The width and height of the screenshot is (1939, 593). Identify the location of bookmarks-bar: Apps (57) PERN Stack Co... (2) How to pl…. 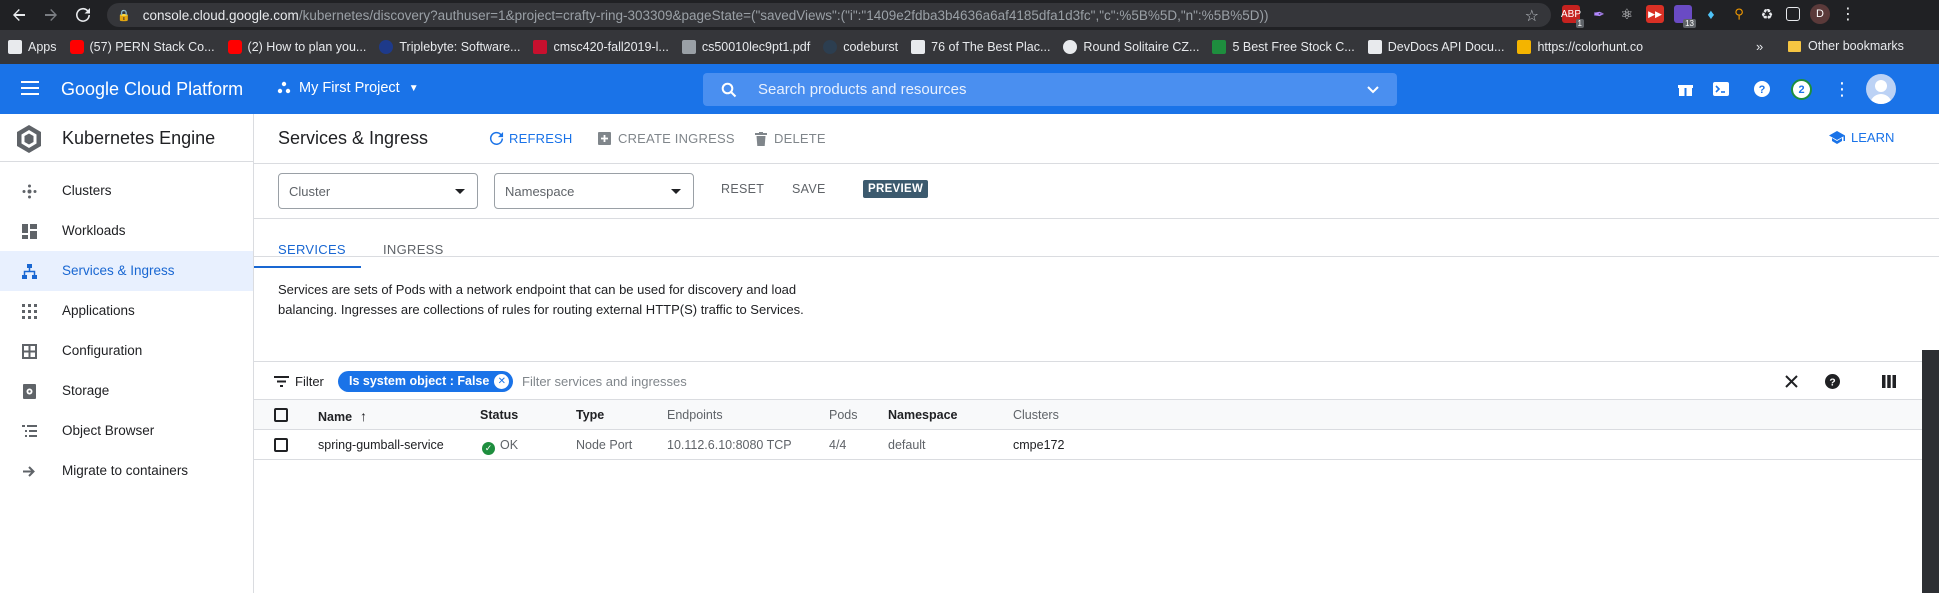
(969, 47).